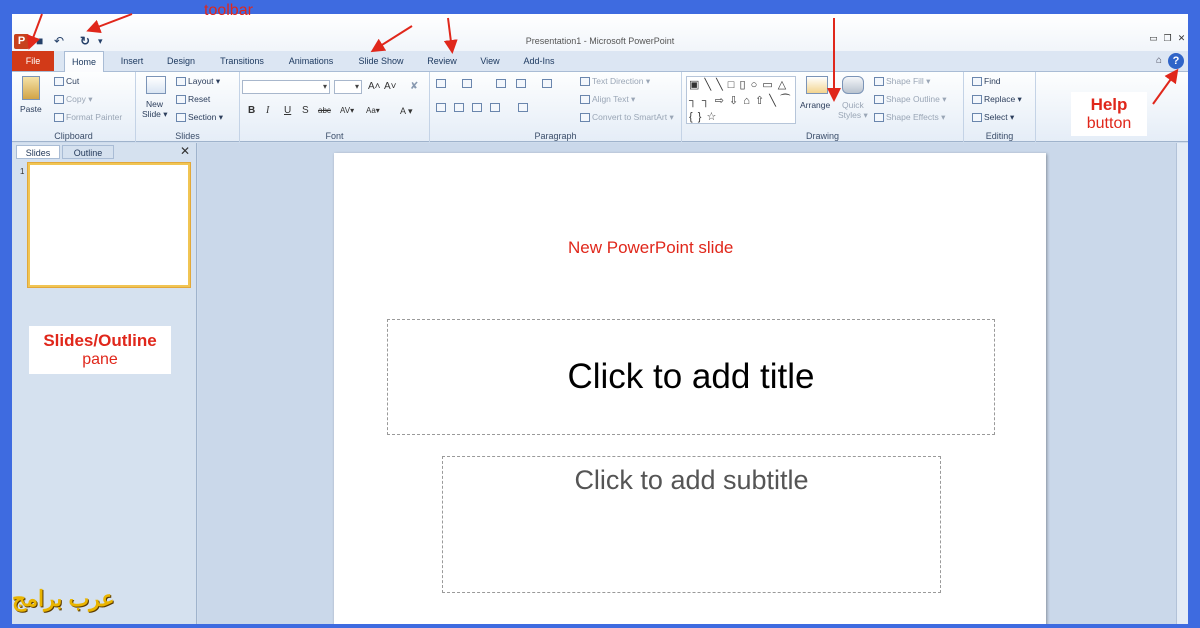  I want to click on annotation-arrows, so click(602, 59).